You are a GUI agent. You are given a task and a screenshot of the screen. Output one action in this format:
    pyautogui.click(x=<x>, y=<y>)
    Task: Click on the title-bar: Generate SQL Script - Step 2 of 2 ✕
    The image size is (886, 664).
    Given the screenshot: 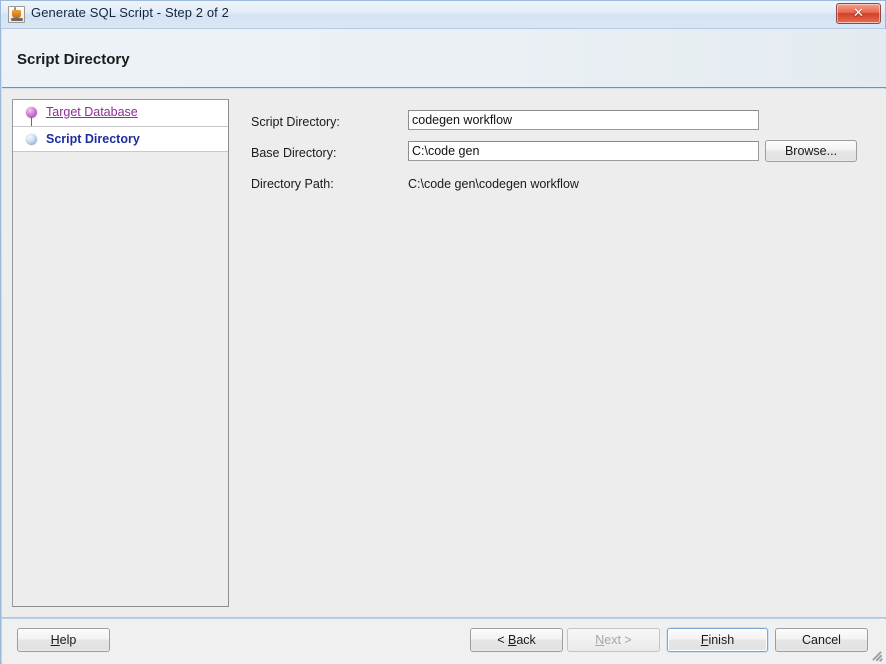 What is the action you would take?
    pyautogui.click(x=443, y=15)
    